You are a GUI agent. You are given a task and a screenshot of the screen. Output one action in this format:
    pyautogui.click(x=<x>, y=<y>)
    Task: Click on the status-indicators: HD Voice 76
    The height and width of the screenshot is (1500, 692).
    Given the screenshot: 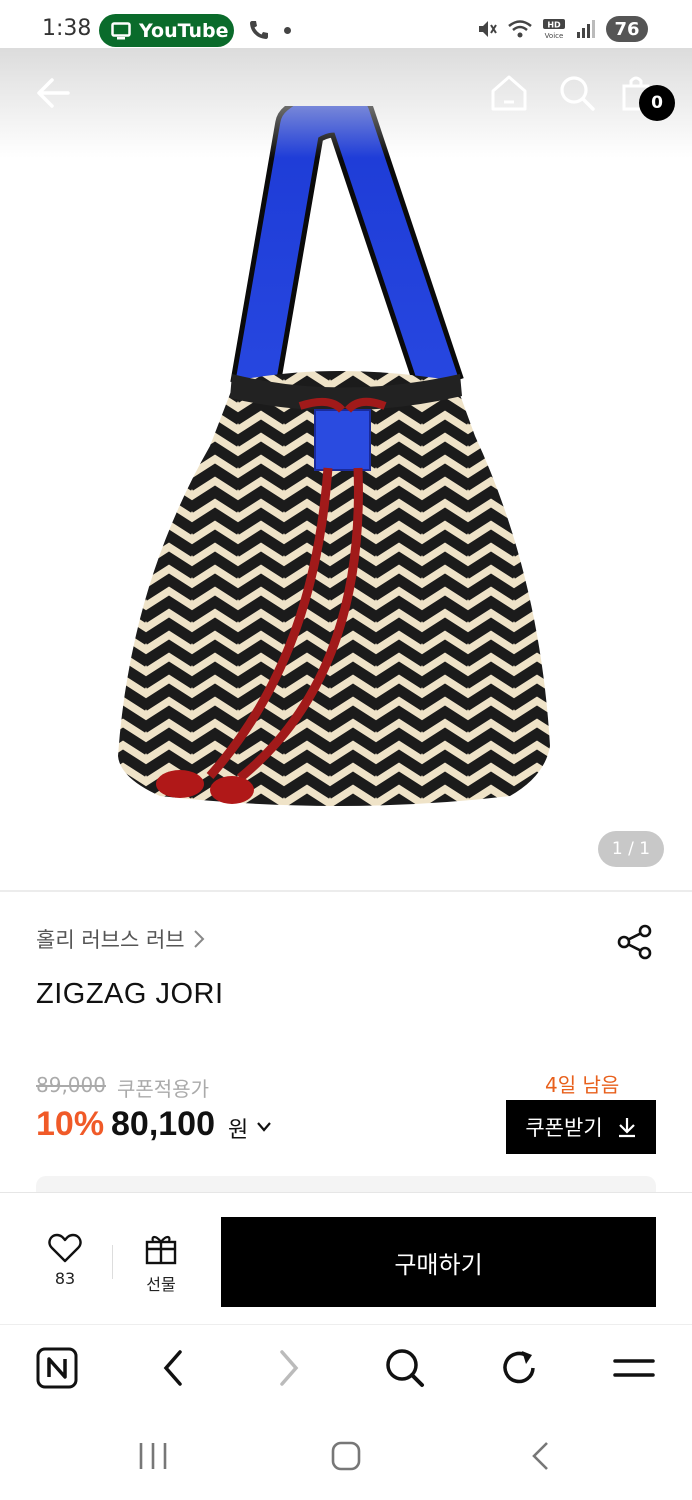 What is the action you would take?
    pyautogui.click(x=562, y=29)
    